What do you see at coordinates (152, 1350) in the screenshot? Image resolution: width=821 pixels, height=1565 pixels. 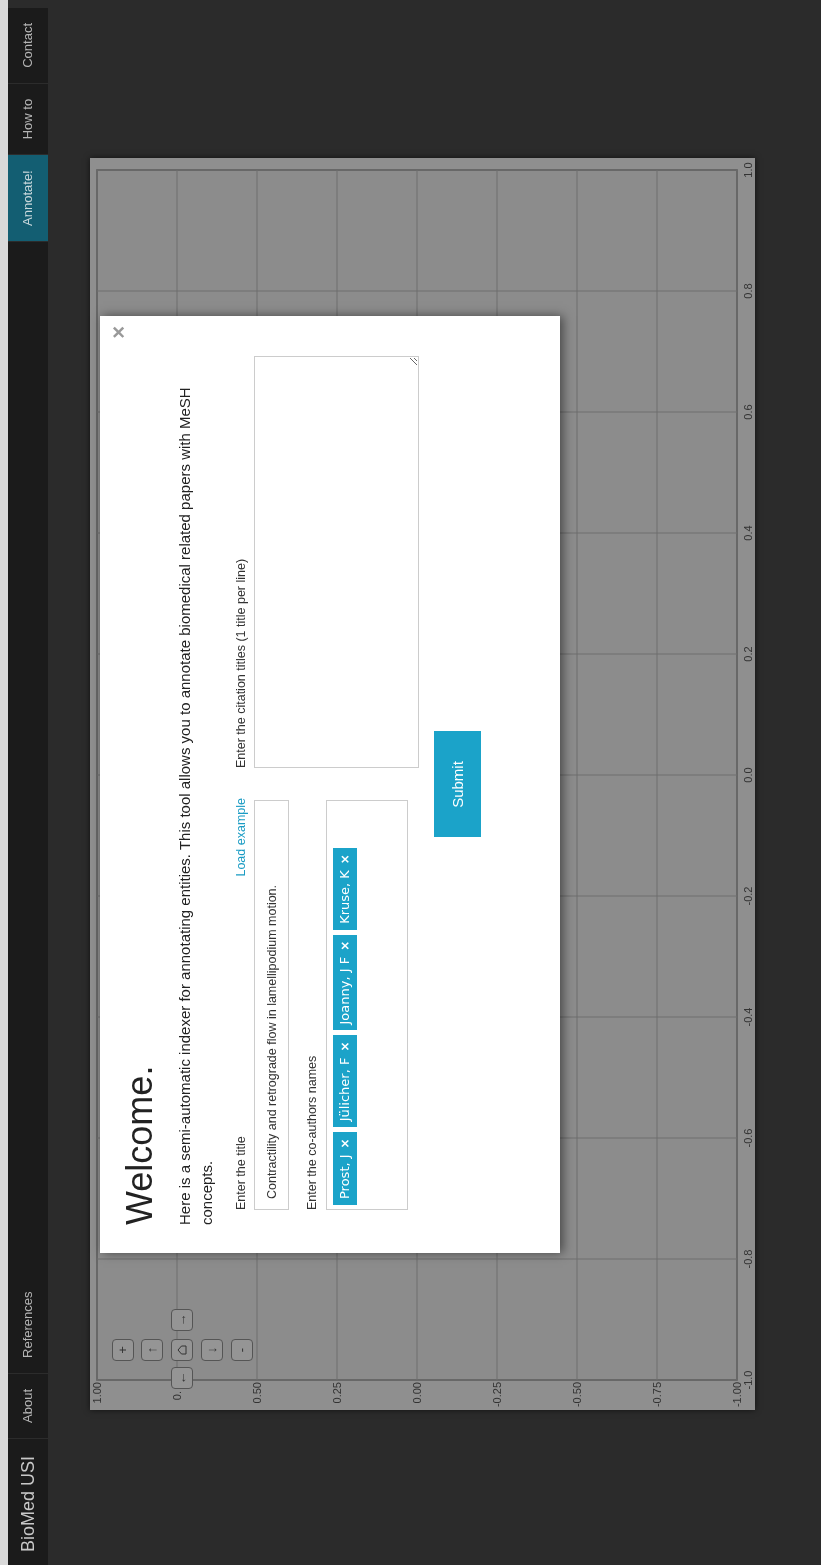 I see `pan-button: ↑` at bounding box center [152, 1350].